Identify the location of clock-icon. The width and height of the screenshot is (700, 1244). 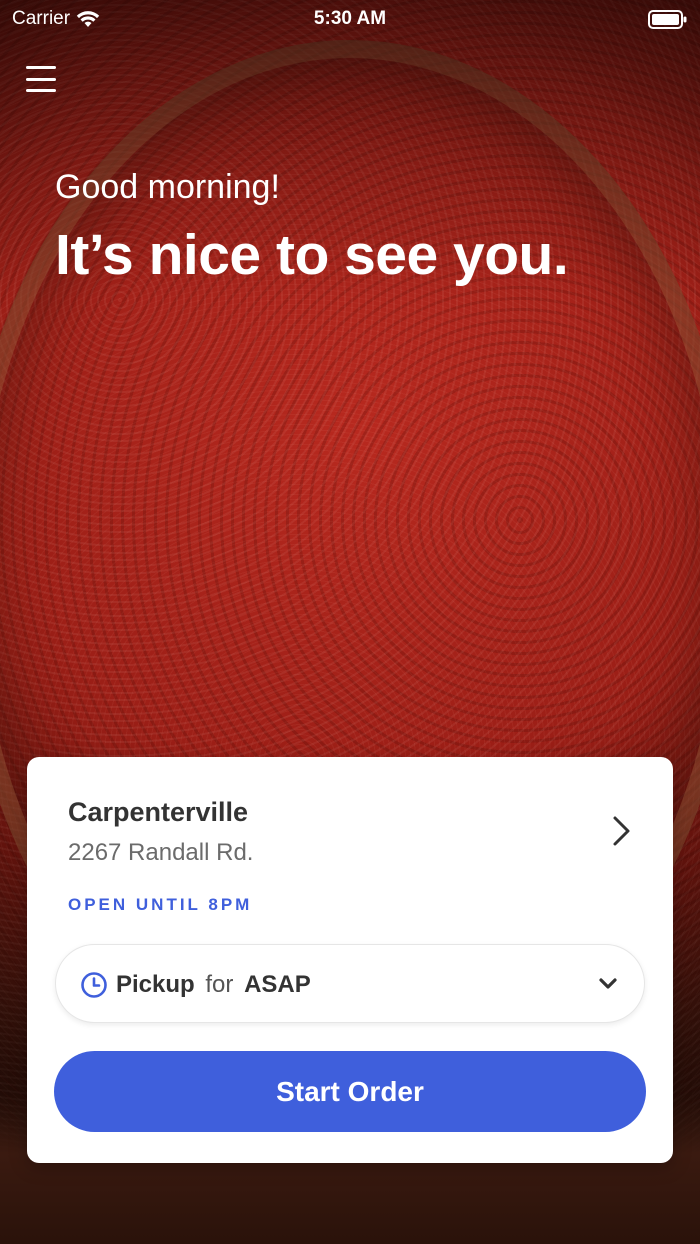
(94, 985).